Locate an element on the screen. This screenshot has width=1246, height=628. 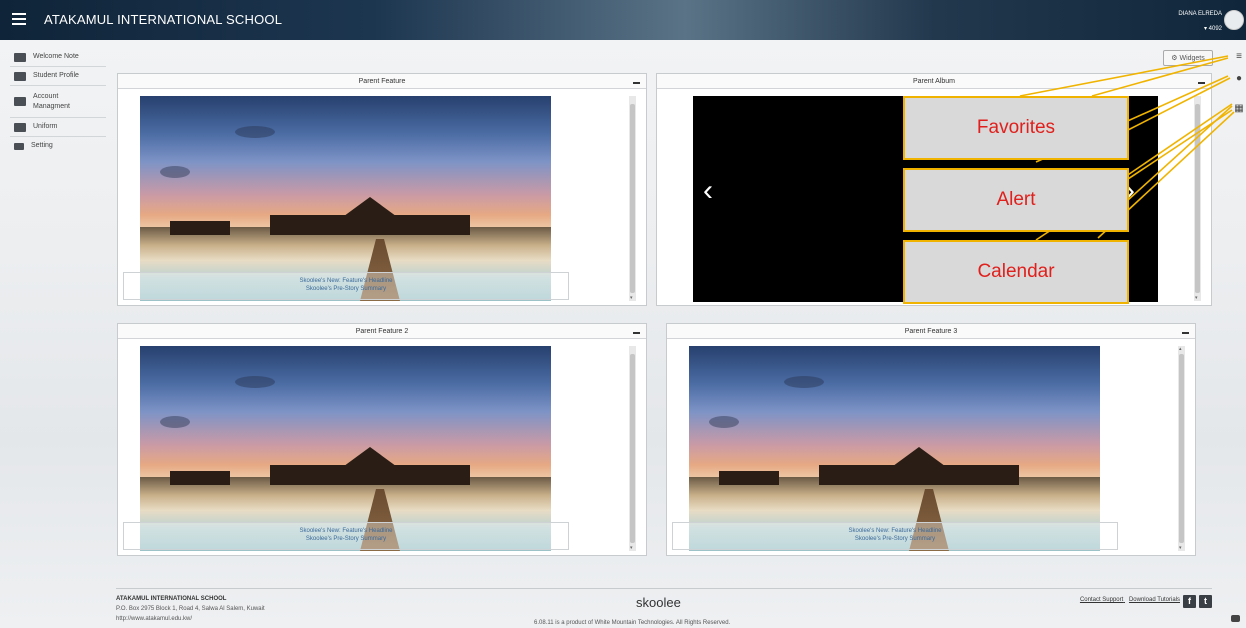
sidebar-item-uniform: Uniform is located at coordinates (58, 127).